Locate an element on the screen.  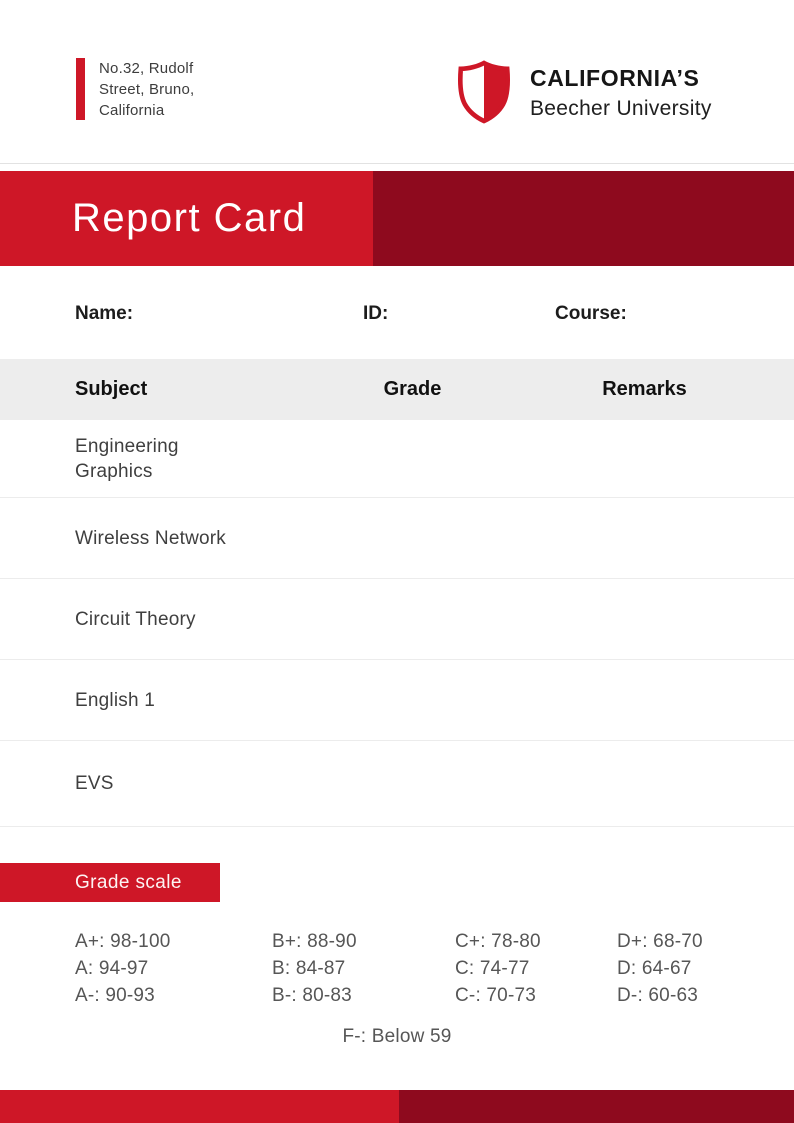
address-block: No.32, Rudolf Street, Bruno, California is located at coordinates (135, 89).